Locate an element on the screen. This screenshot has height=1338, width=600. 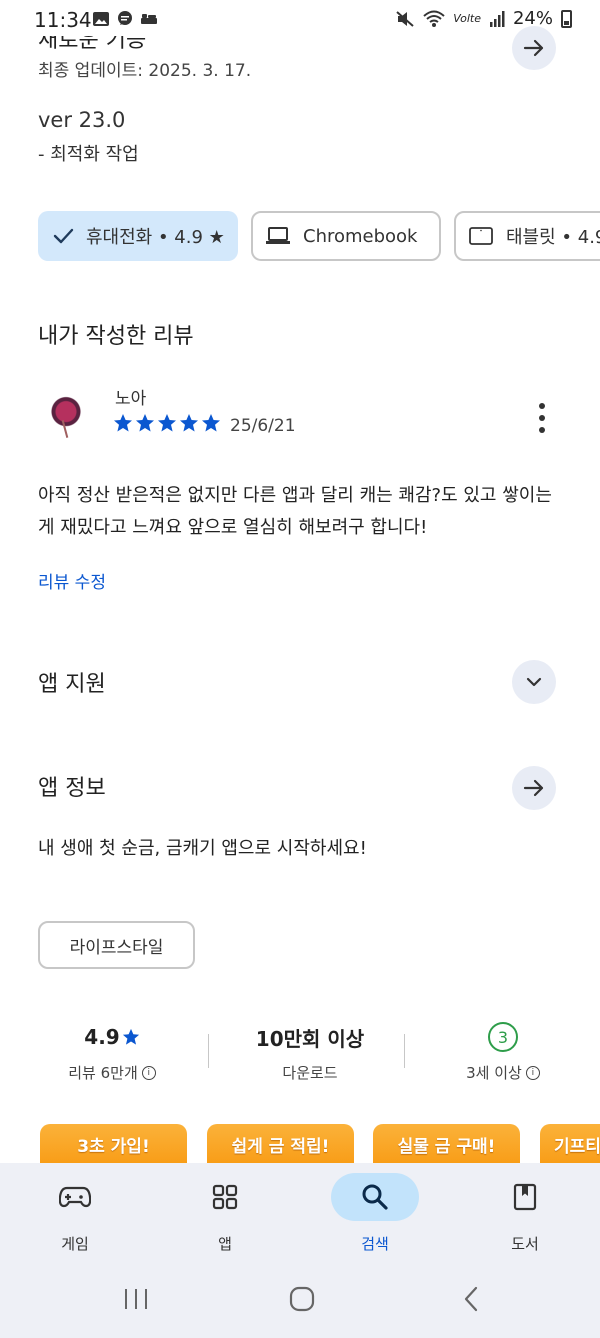
device-chip-phone: 휴대전화 • 4.9 ★ is located at coordinates (138, 236).